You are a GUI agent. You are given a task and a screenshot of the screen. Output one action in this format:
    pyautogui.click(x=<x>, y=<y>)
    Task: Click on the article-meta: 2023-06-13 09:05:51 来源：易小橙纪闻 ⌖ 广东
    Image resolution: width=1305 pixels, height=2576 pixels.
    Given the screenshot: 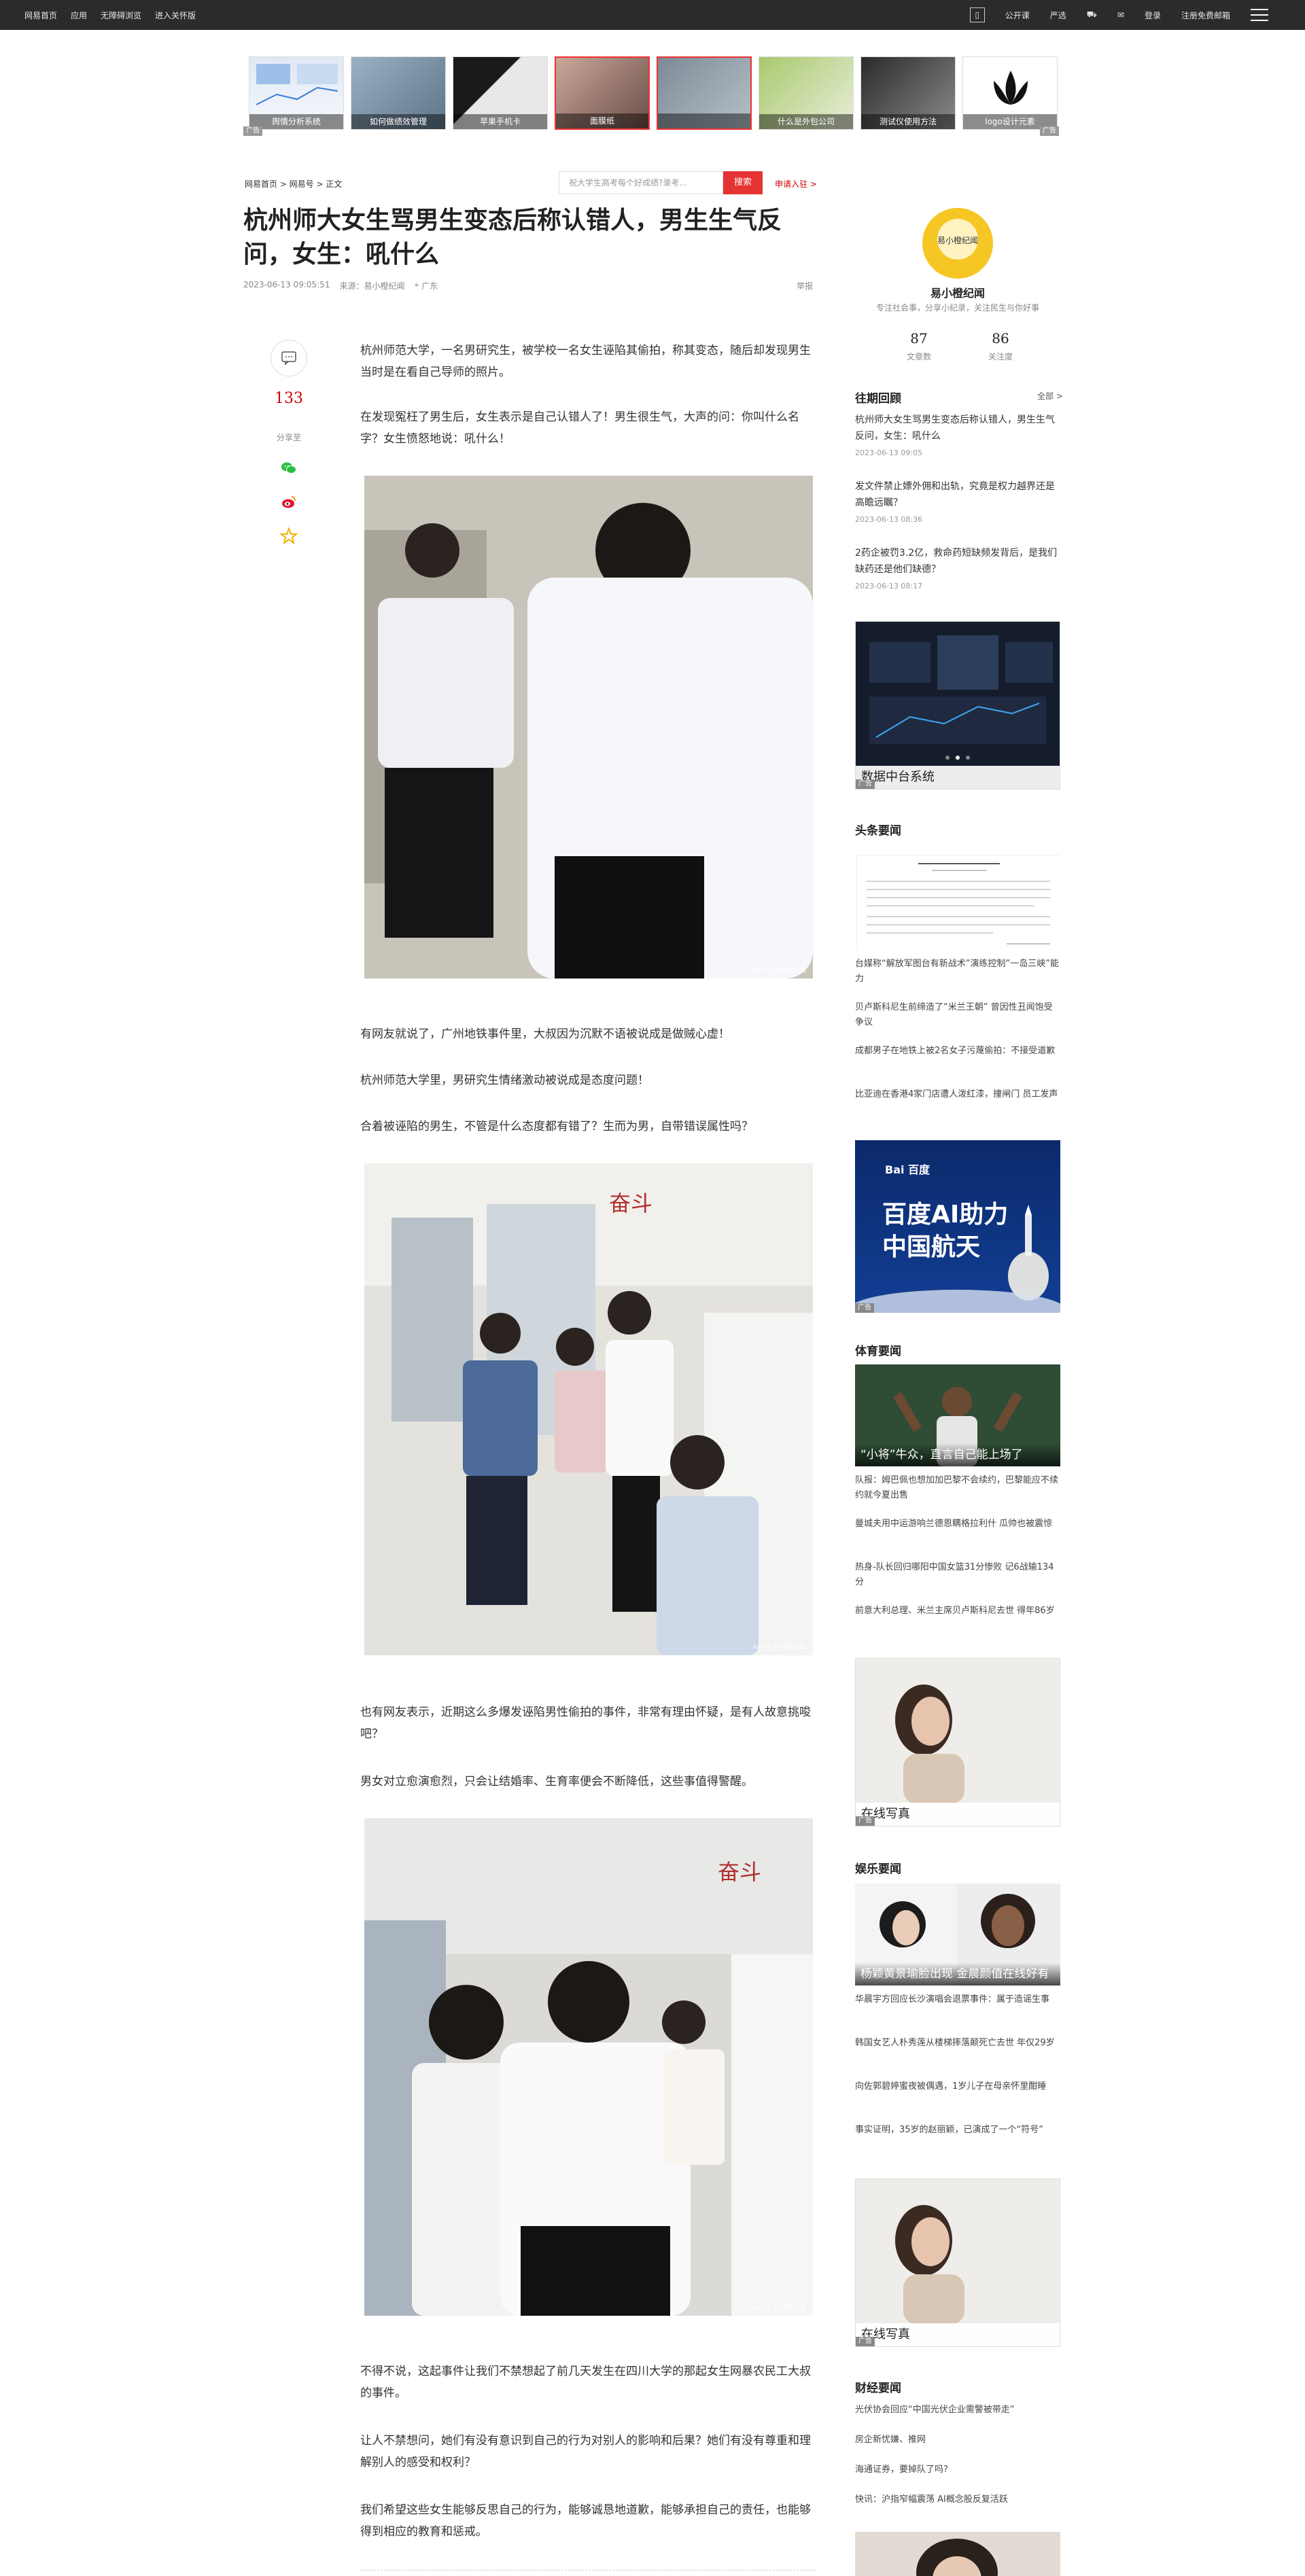 What is the action you would take?
    pyautogui.click(x=340, y=286)
    